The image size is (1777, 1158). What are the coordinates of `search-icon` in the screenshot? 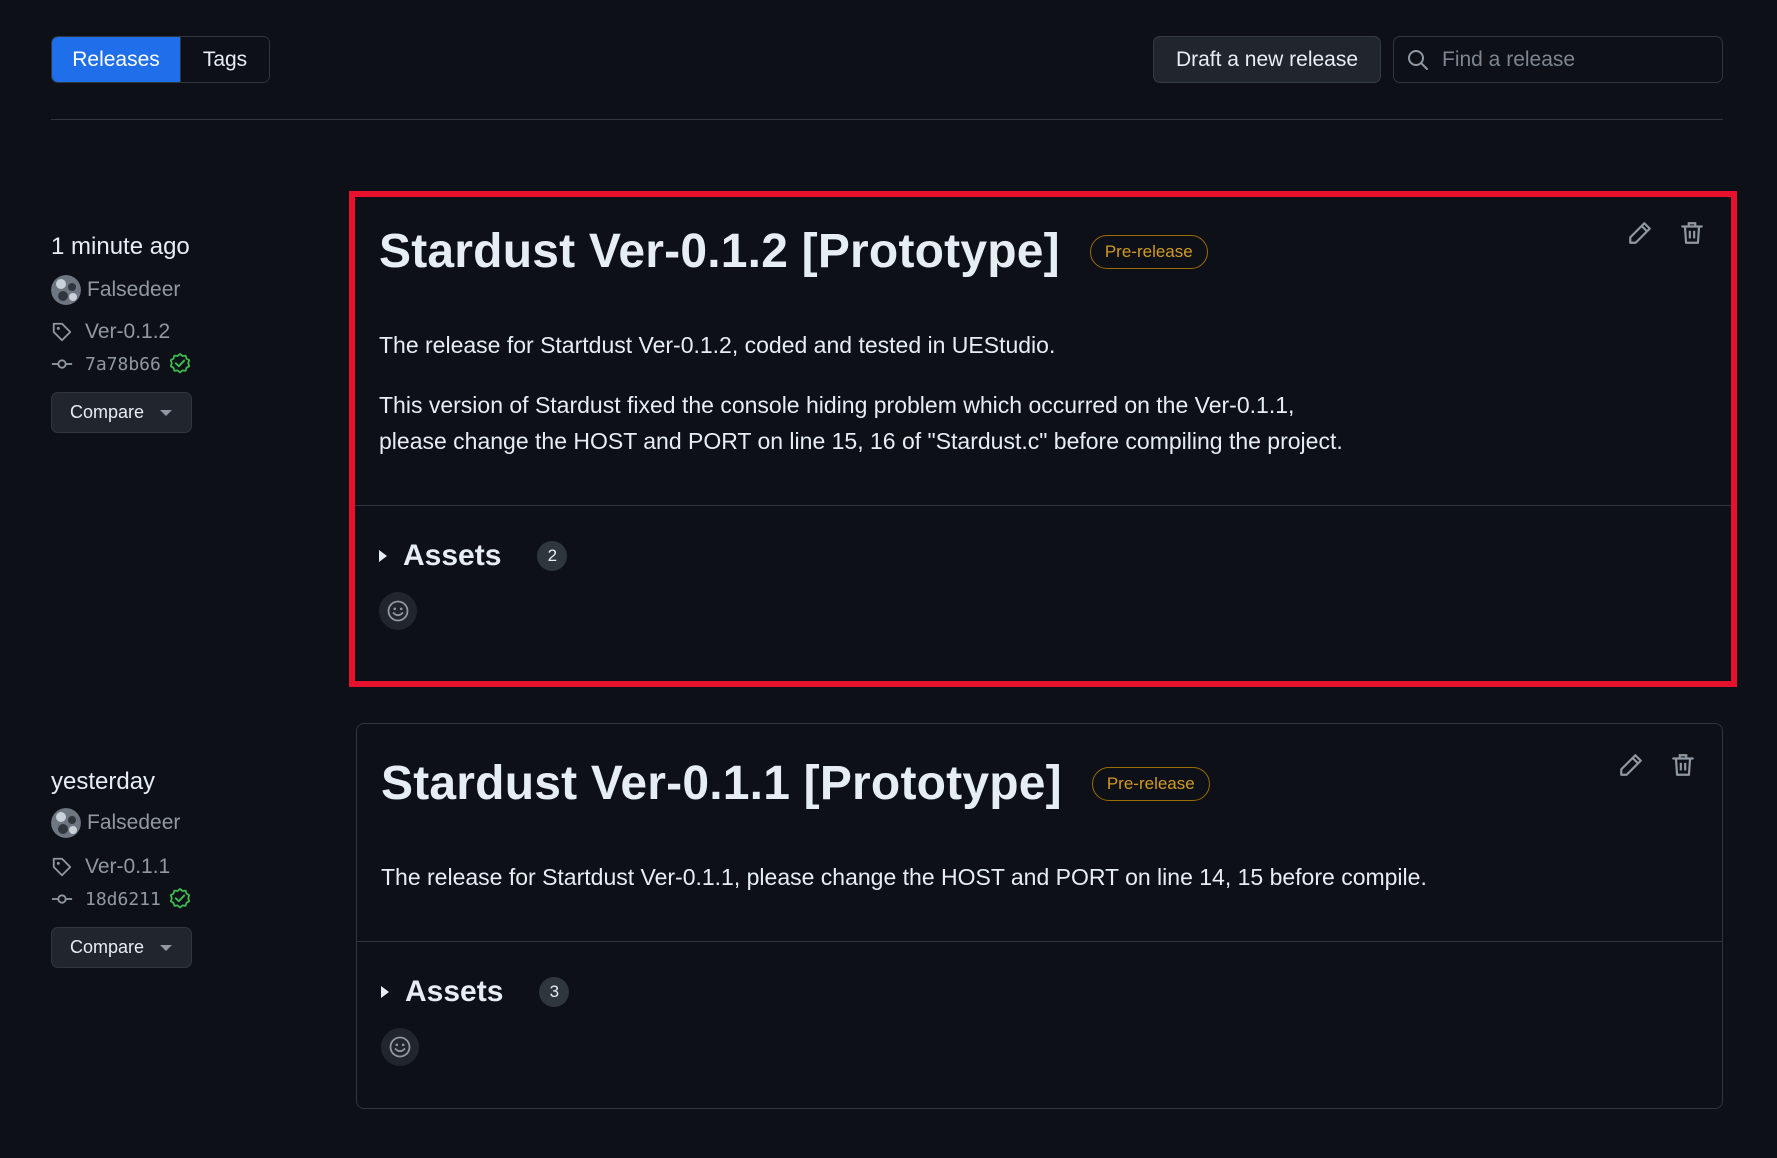 It's located at (1418, 59).